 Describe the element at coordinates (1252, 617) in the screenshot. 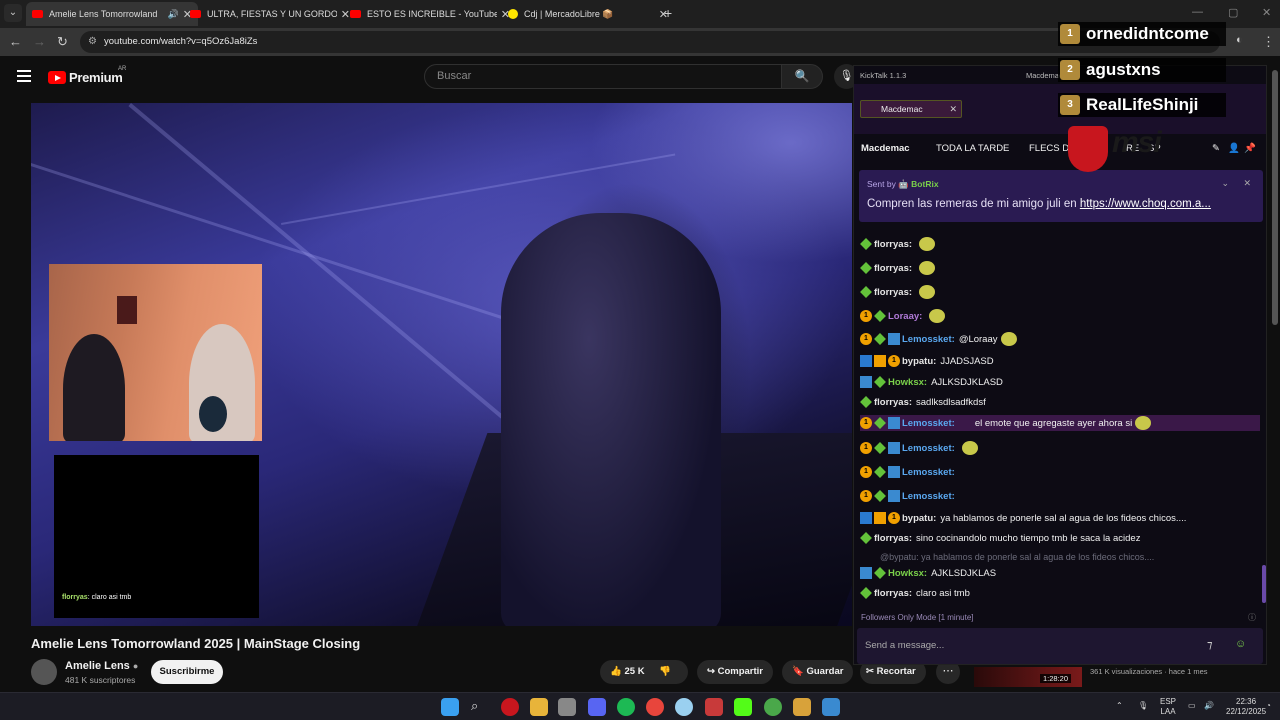

I see `info-icon: ⓘ` at that location.